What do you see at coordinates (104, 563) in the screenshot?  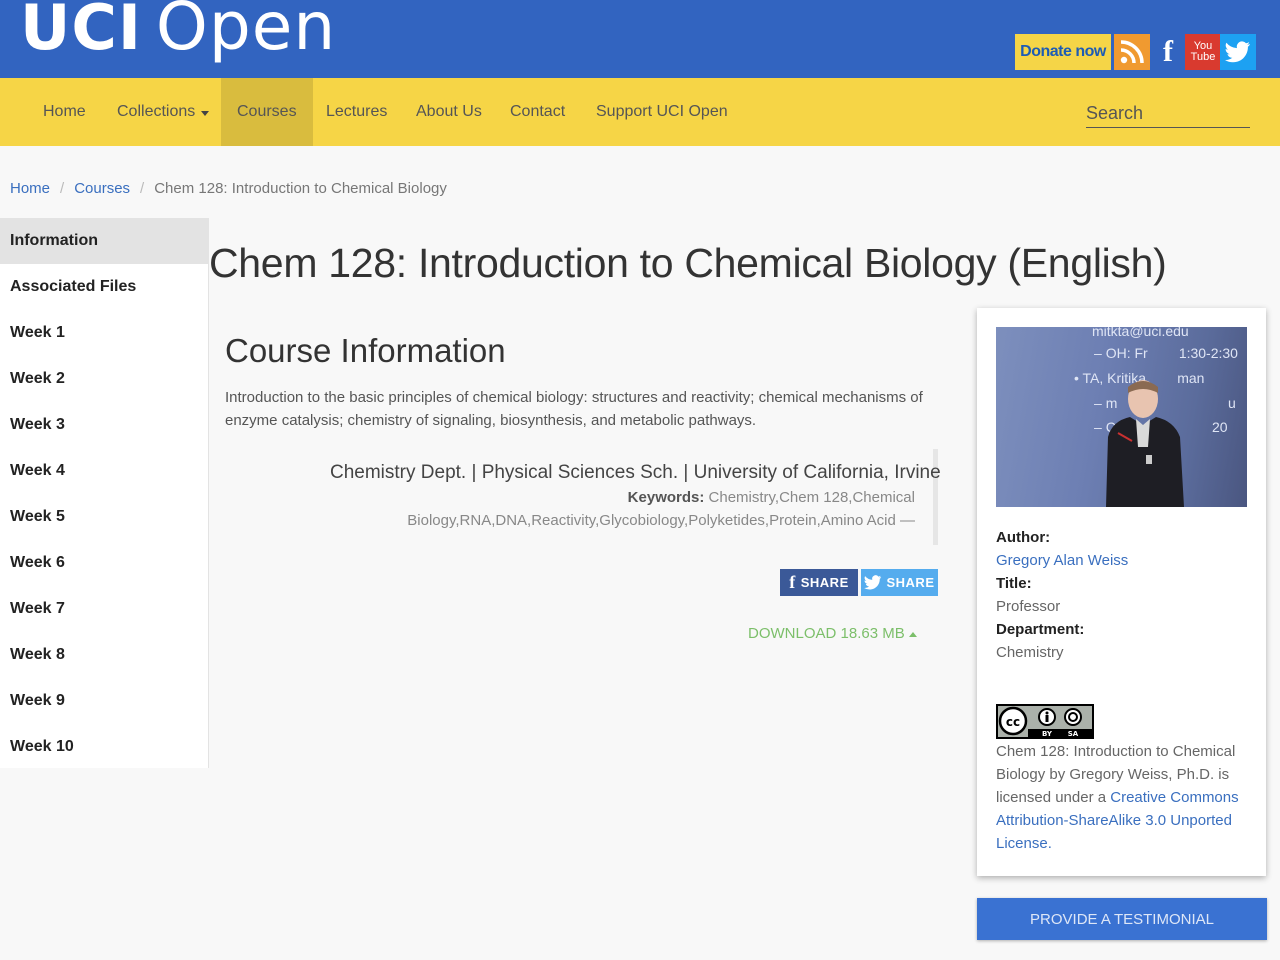 I see `sidebar-item-week-6: Week 6` at bounding box center [104, 563].